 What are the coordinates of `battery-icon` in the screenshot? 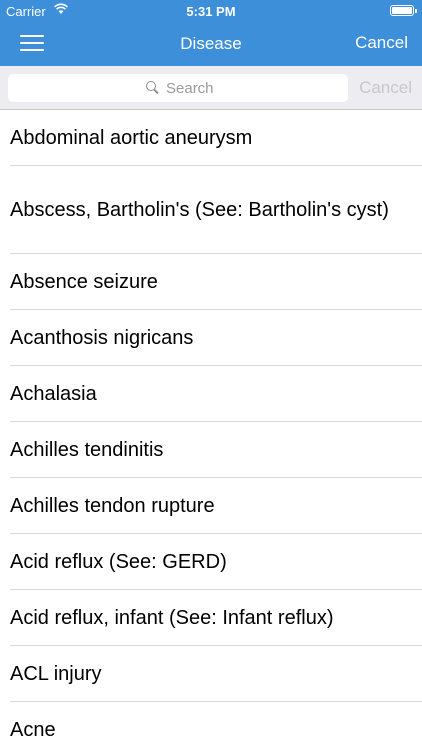 It's located at (403, 10).